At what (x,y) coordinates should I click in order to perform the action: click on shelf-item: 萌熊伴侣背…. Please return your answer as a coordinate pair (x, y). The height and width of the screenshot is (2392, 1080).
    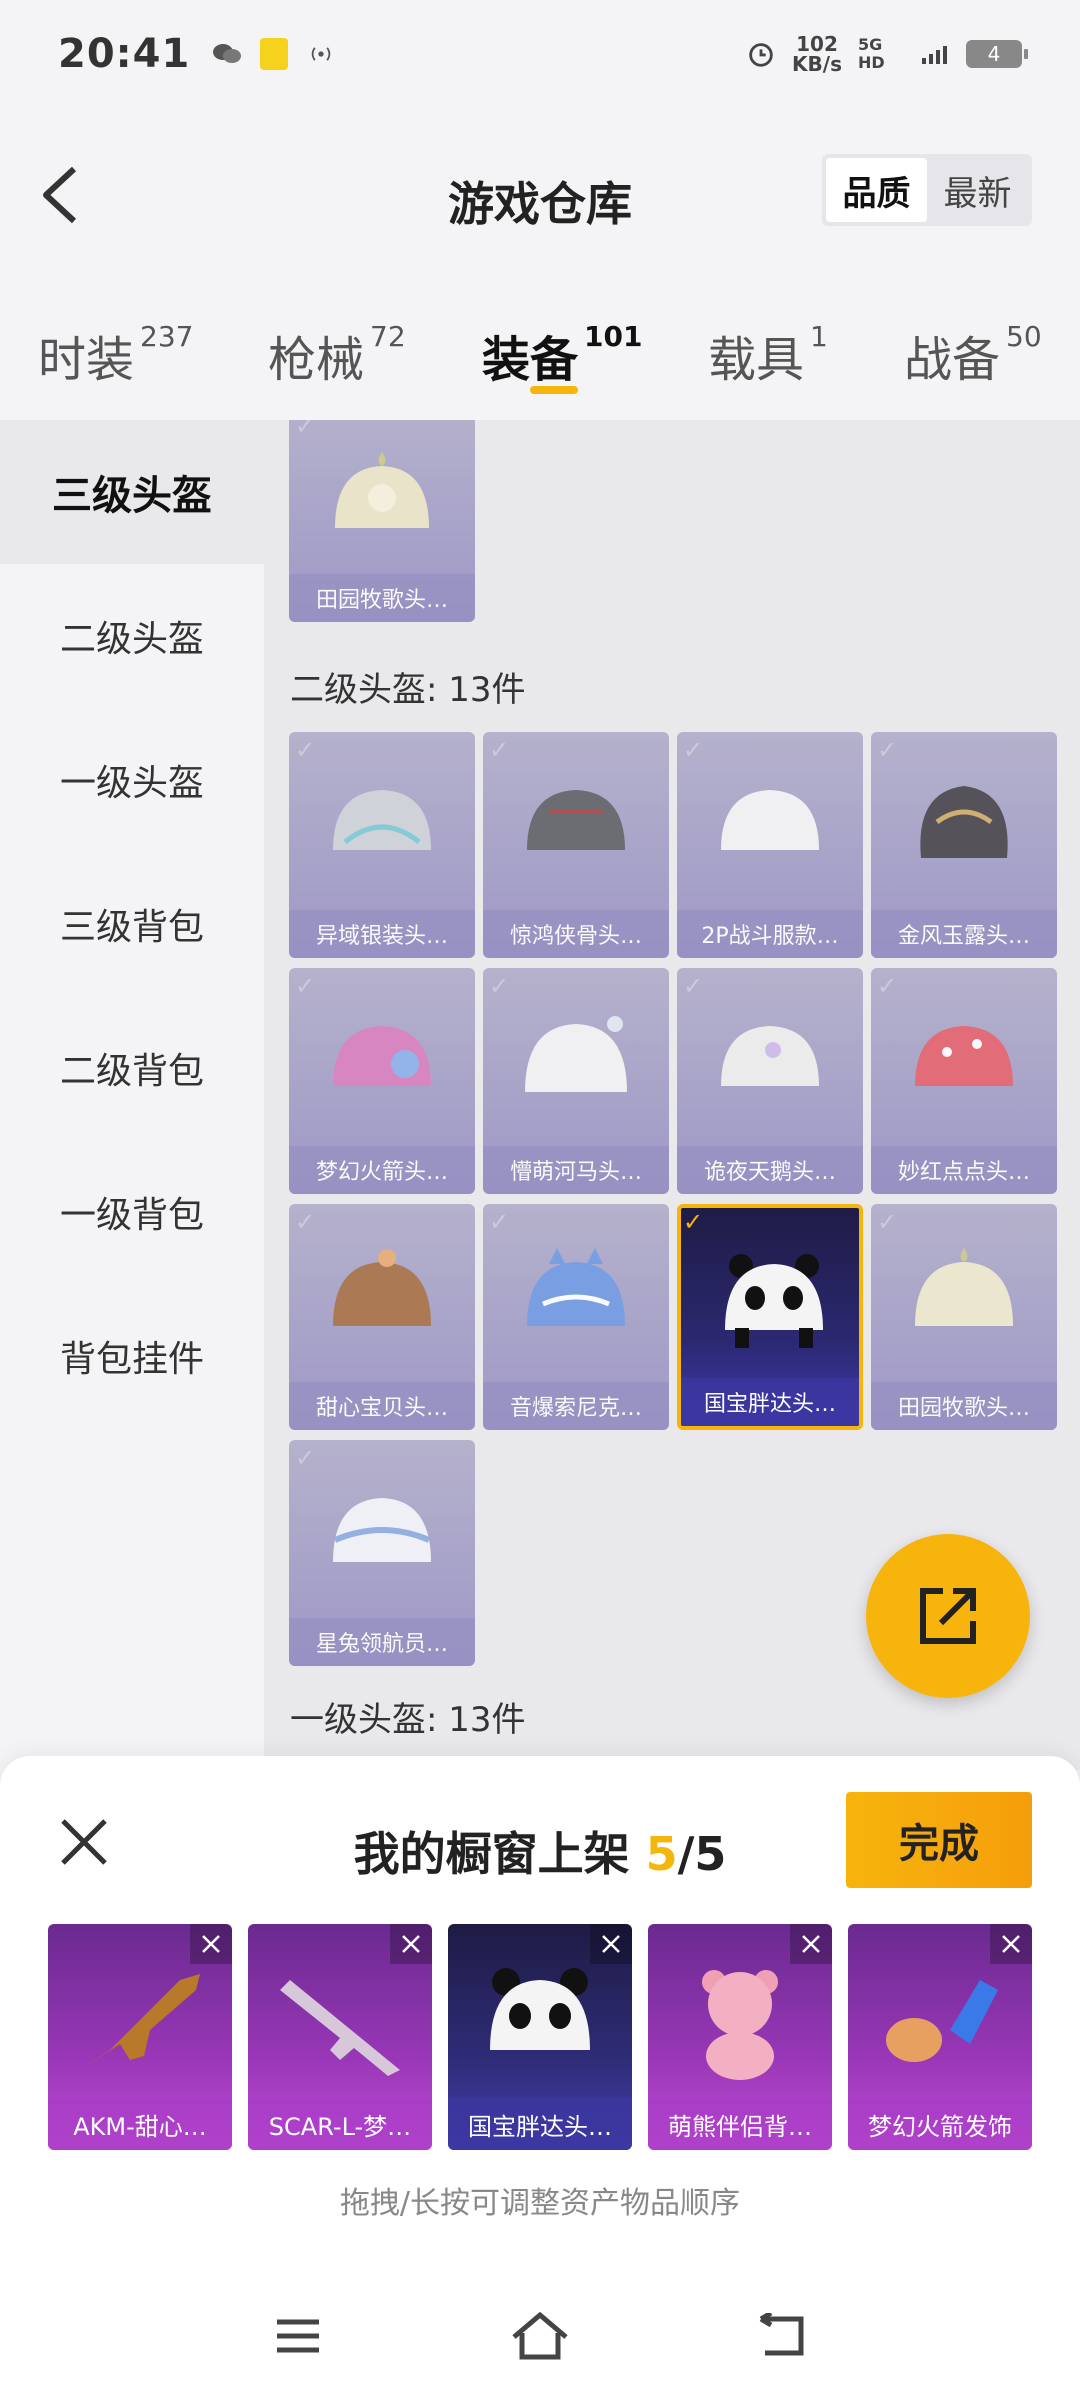
    Looking at the image, I should click on (740, 2037).